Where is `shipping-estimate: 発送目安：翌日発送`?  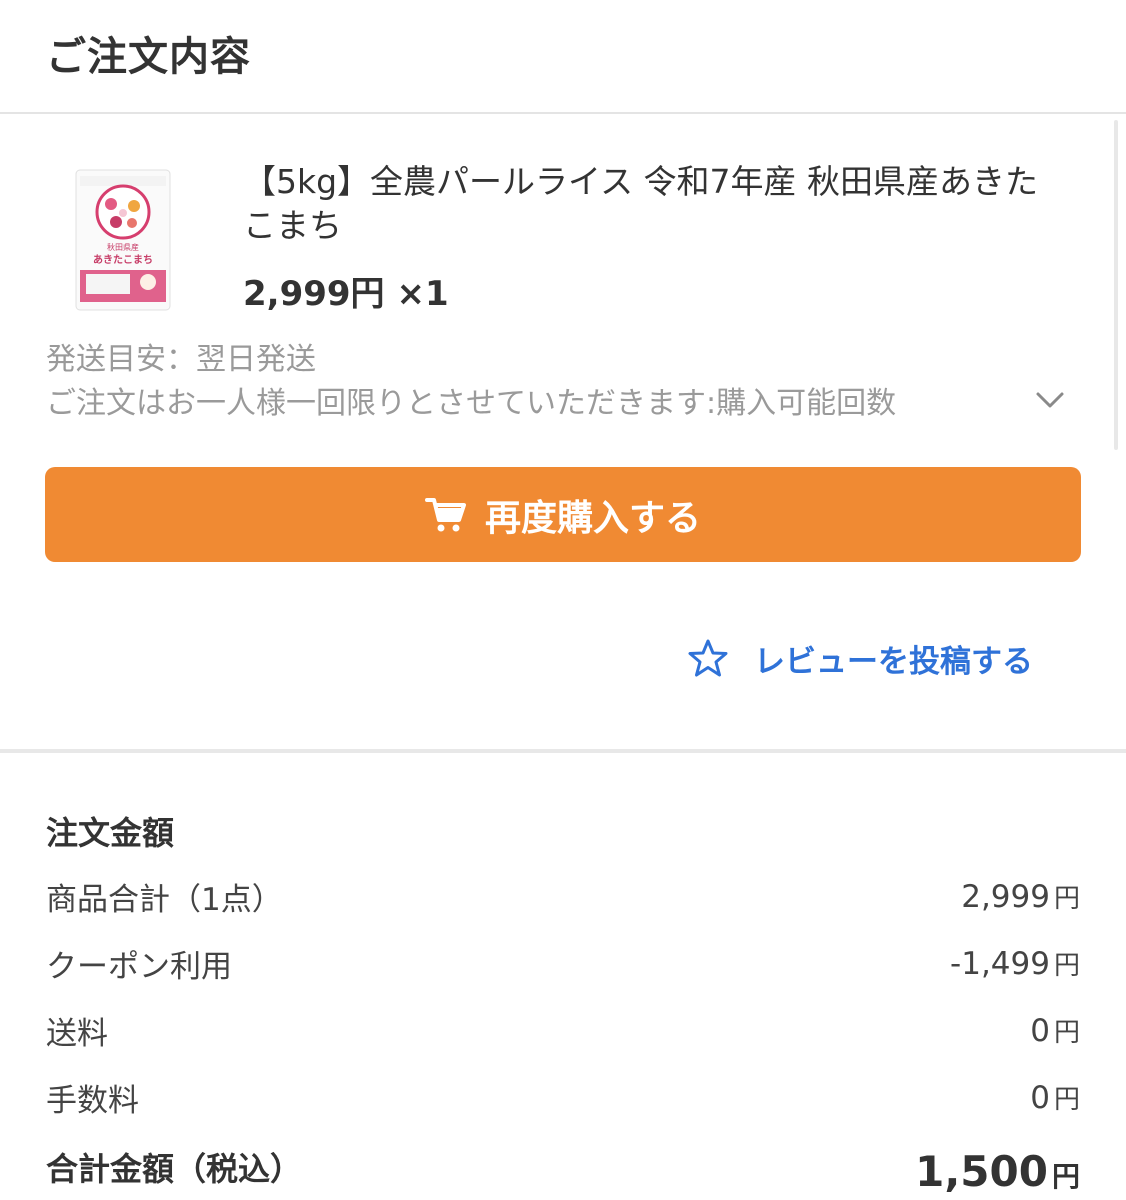 shipping-estimate: 発送目安：翌日発送 is located at coordinates (181, 359).